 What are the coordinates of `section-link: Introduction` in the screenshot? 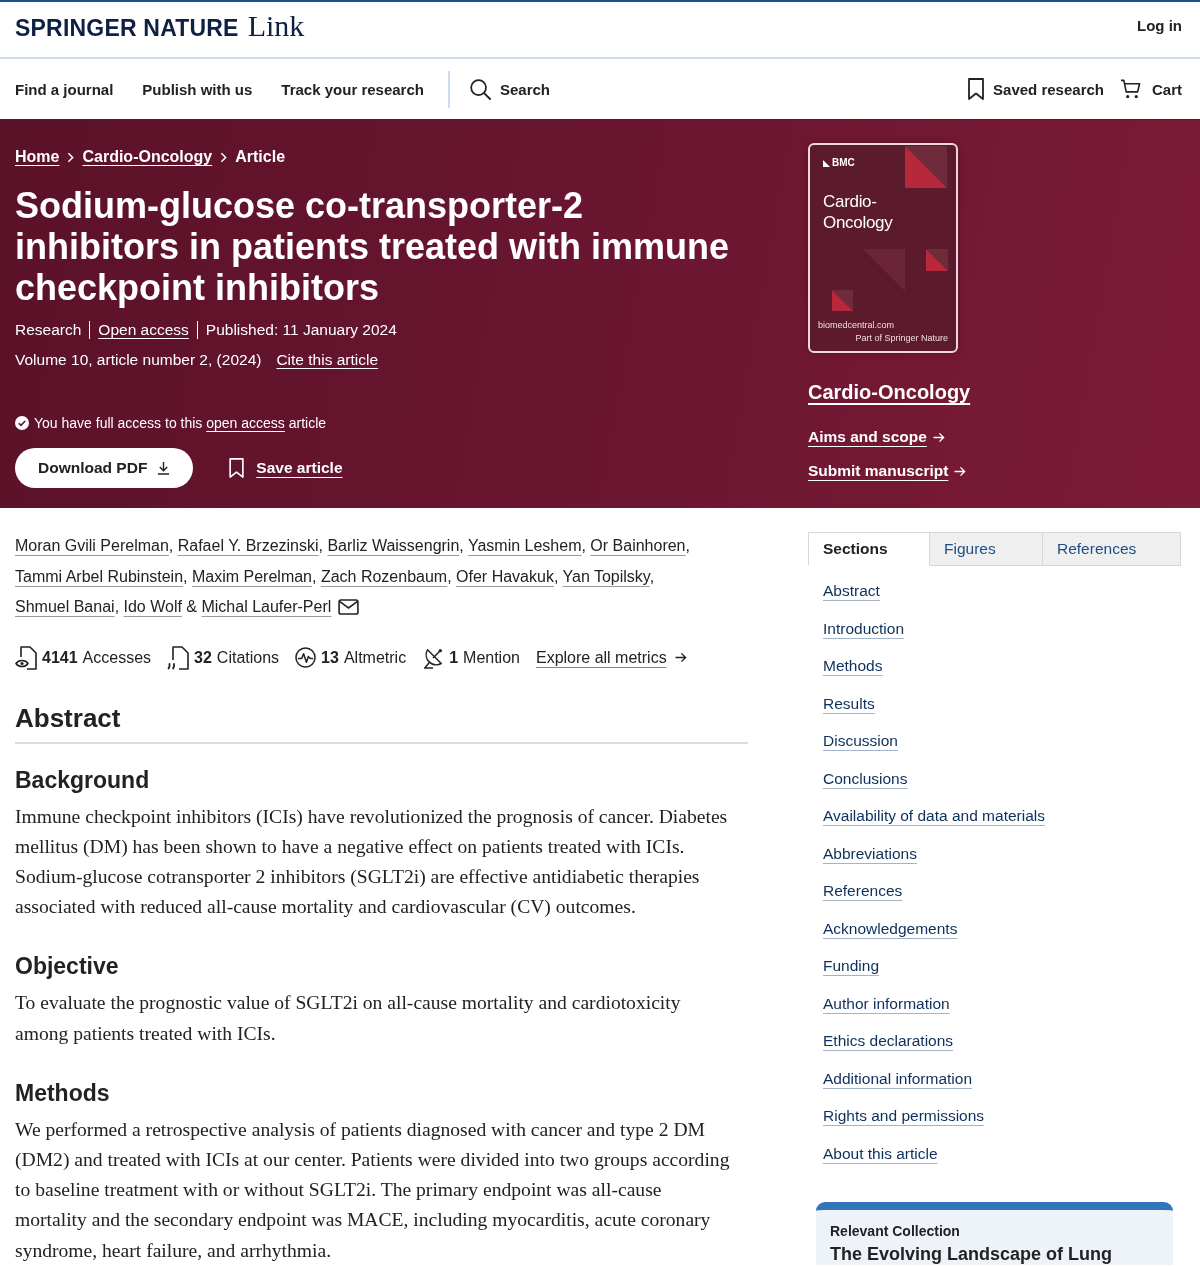 It's located at (863, 628).